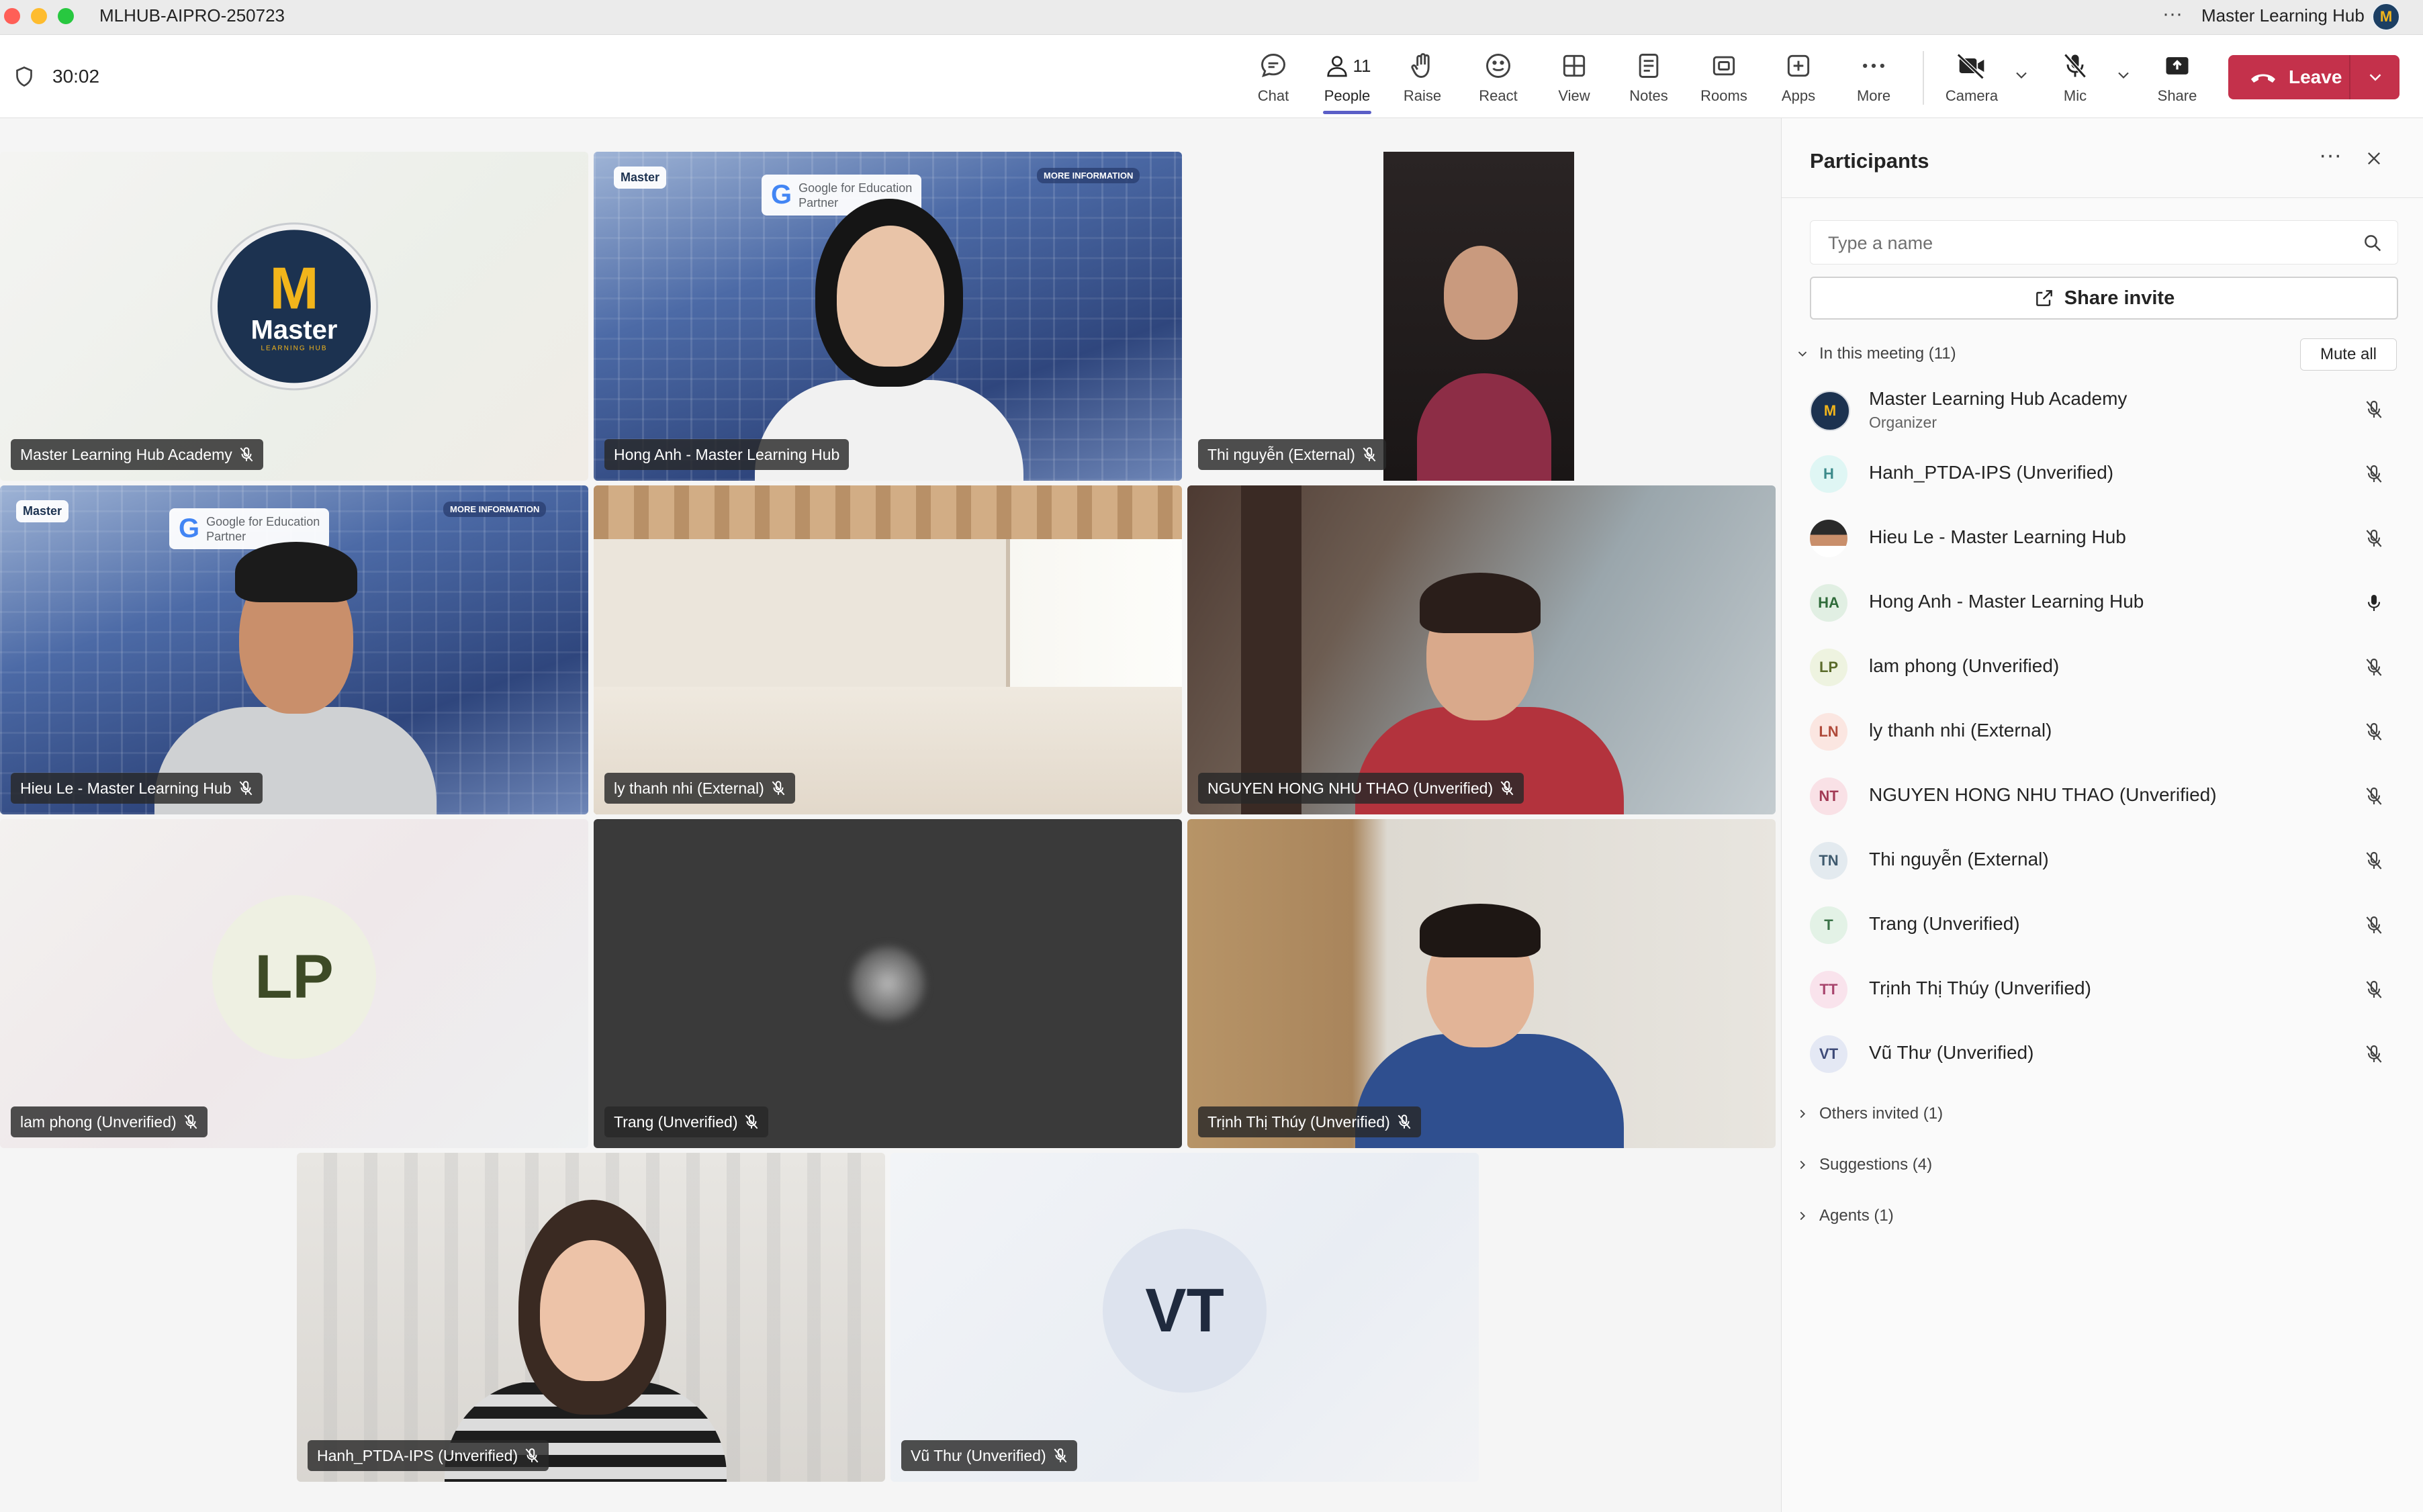 This screenshot has height=1512, width=2423. What do you see at coordinates (2102, 538) in the screenshot?
I see `participant-row: Hieu Le - Master Learning Hub` at bounding box center [2102, 538].